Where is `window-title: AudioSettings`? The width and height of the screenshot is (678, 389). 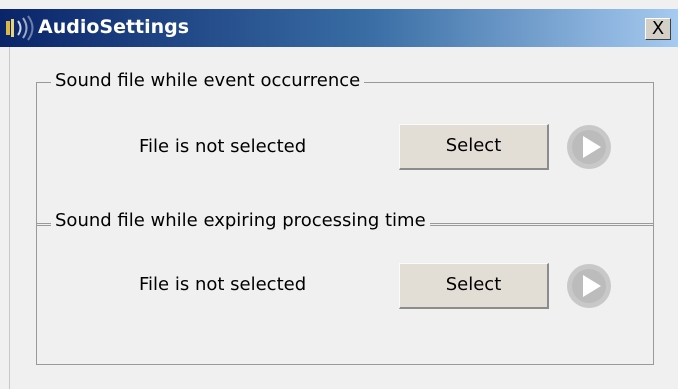
window-title: AudioSettings is located at coordinates (114, 27).